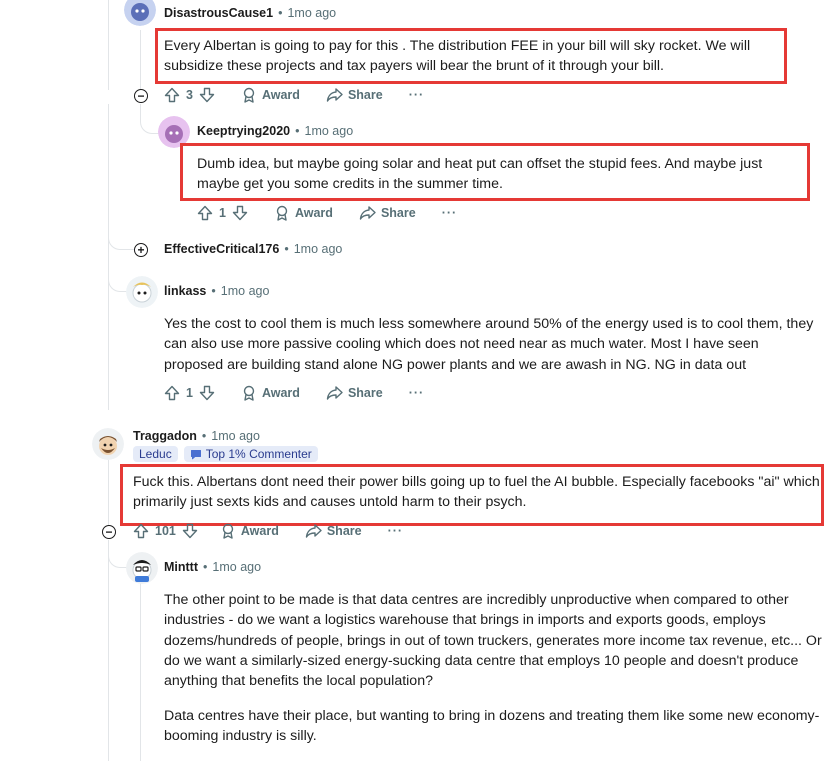 Image resolution: width=839 pixels, height=761 pixels. What do you see at coordinates (185, 291) in the screenshot?
I see `username: linkass` at bounding box center [185, 291].